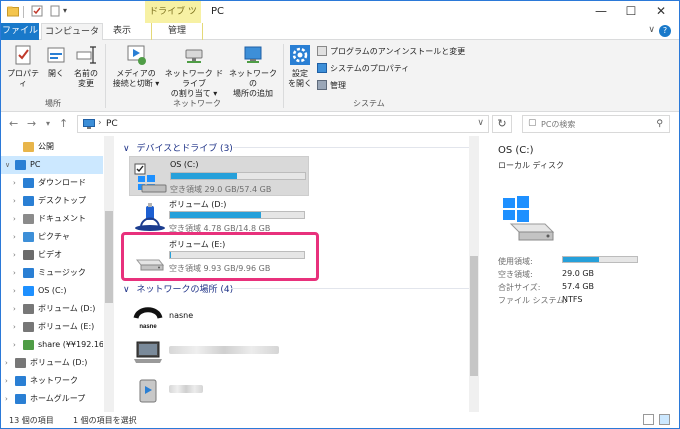 The height and width of the screenshot is (429, 680). I want to click on up-button: ↑, so click(63, 123).